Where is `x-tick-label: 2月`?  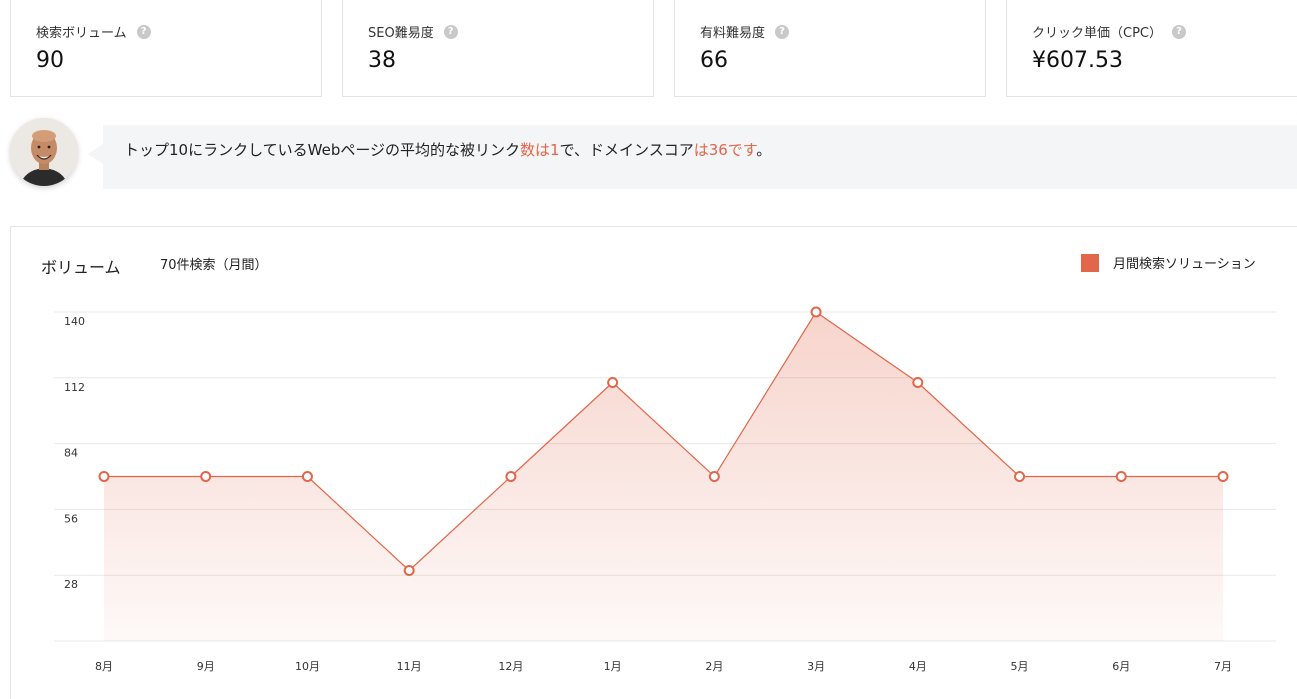
x-tick-label: 2月 is located at coordinates (714, 666).